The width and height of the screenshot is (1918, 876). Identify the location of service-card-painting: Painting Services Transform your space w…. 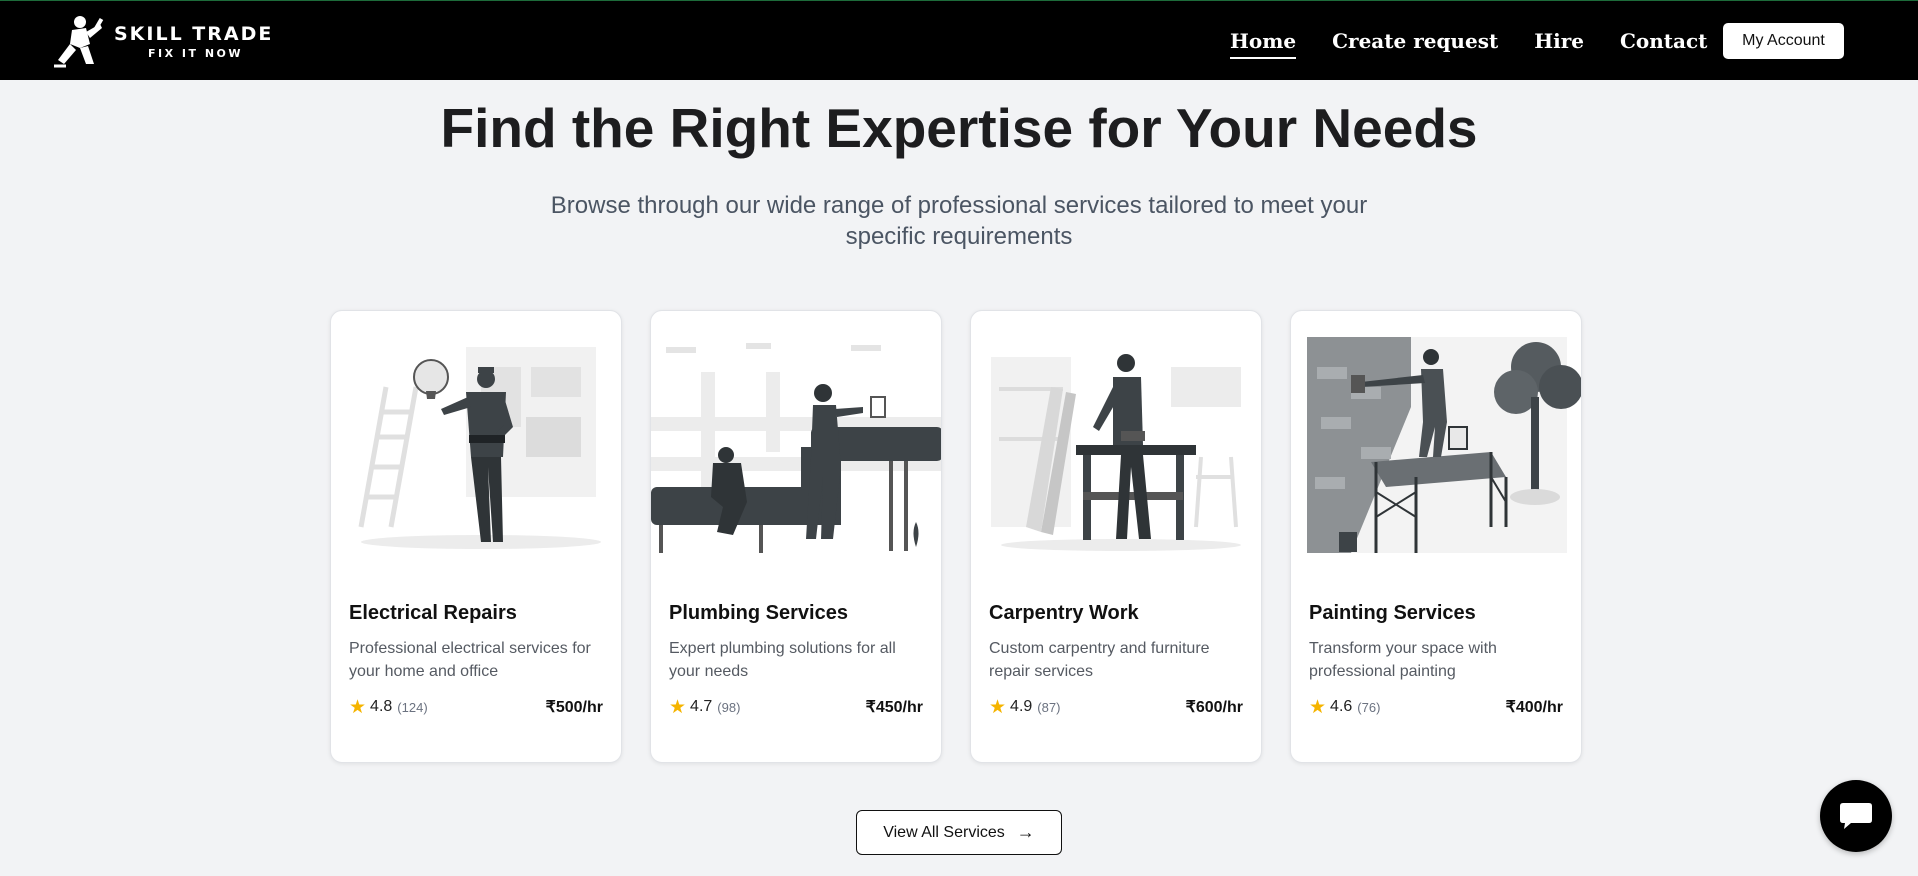
(1436, 536).